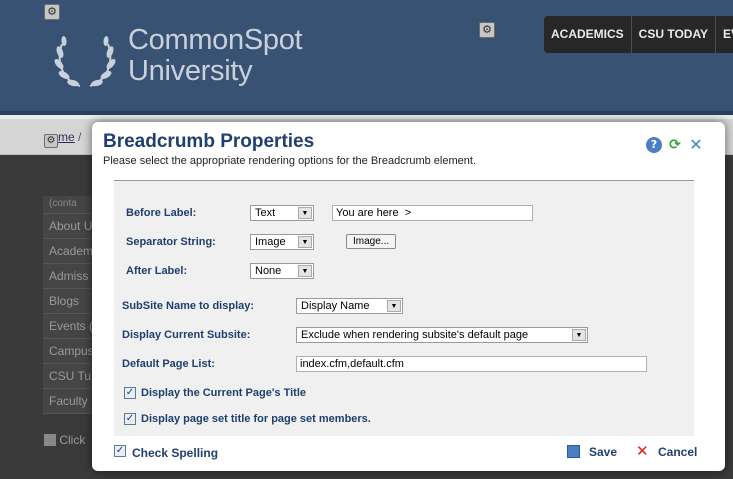 This screenshot has height=479, width=733. I want to click on background-click-link: Click, so click(64, 440).